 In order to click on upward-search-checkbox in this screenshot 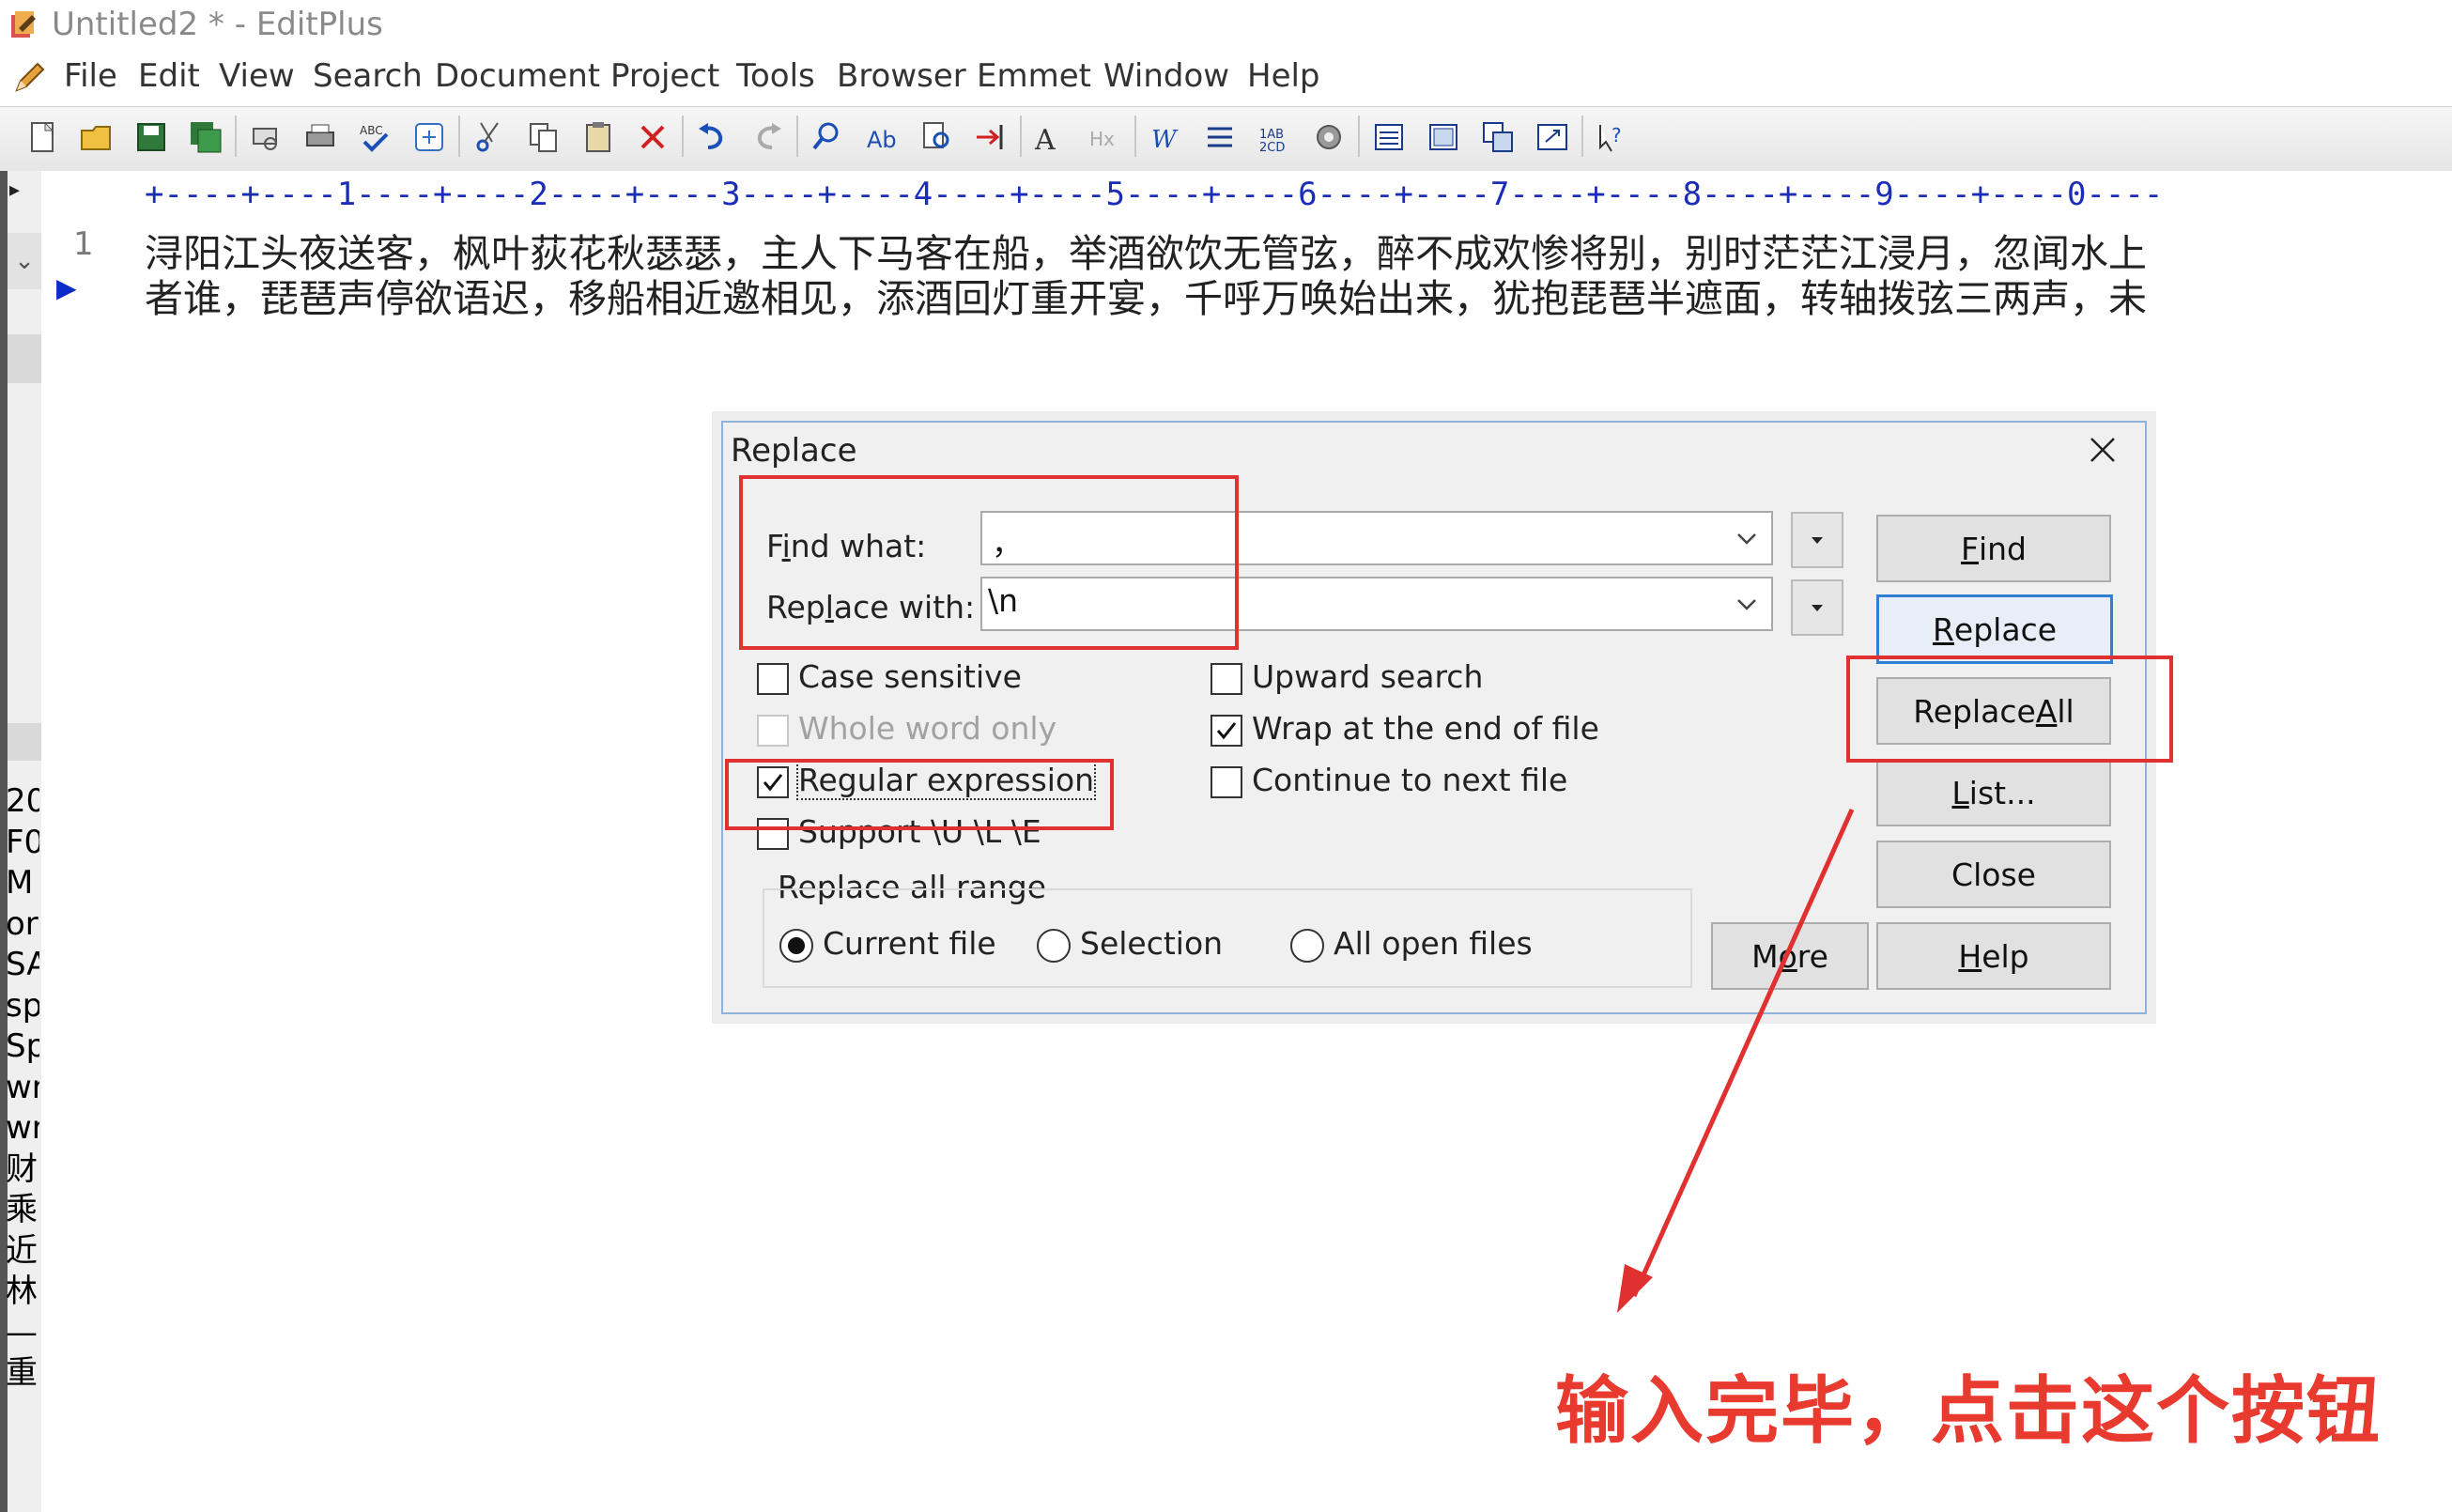, I will do `click(1227, 679)`.